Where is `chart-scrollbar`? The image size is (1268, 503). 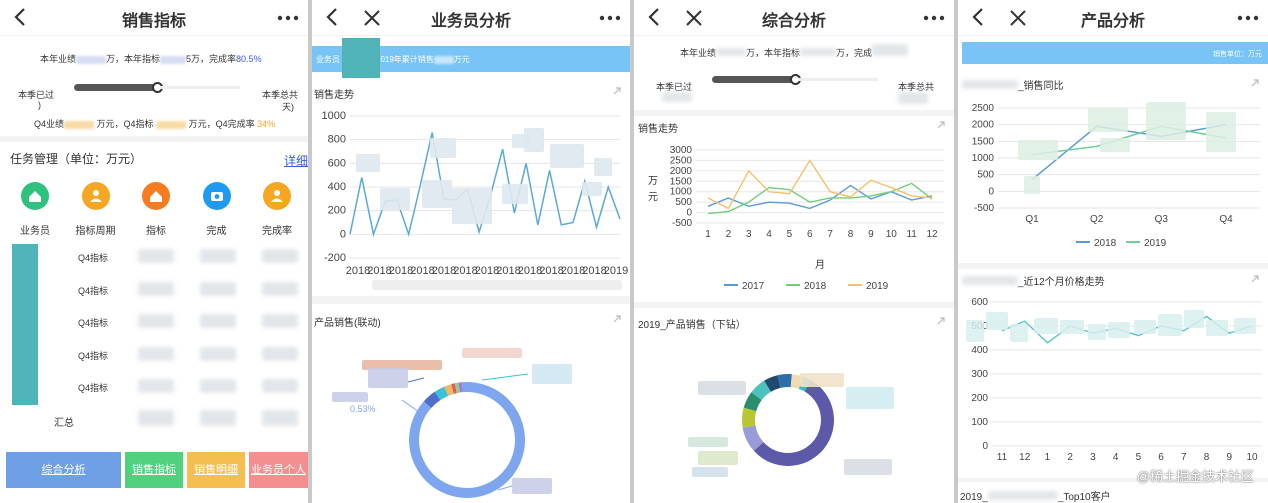 chart-scrollbar is located at coordinates (497, 285).